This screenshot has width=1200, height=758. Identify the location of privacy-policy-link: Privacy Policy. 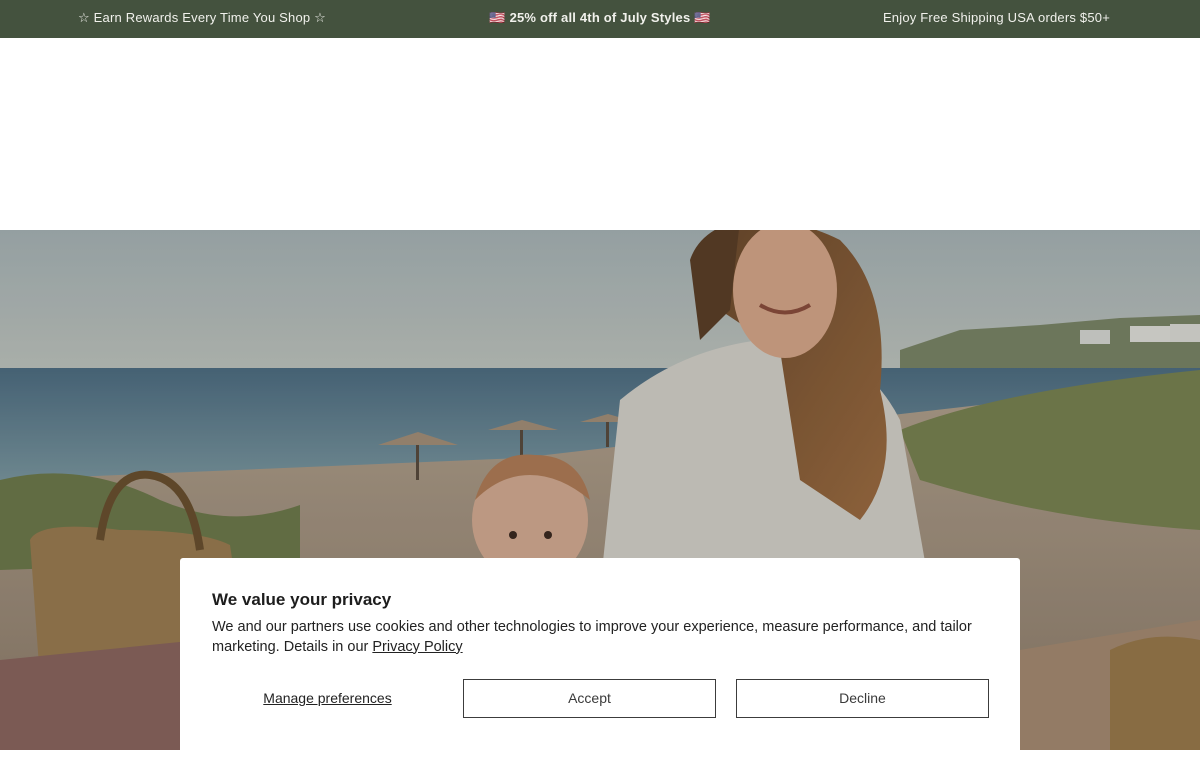
(417, 647).